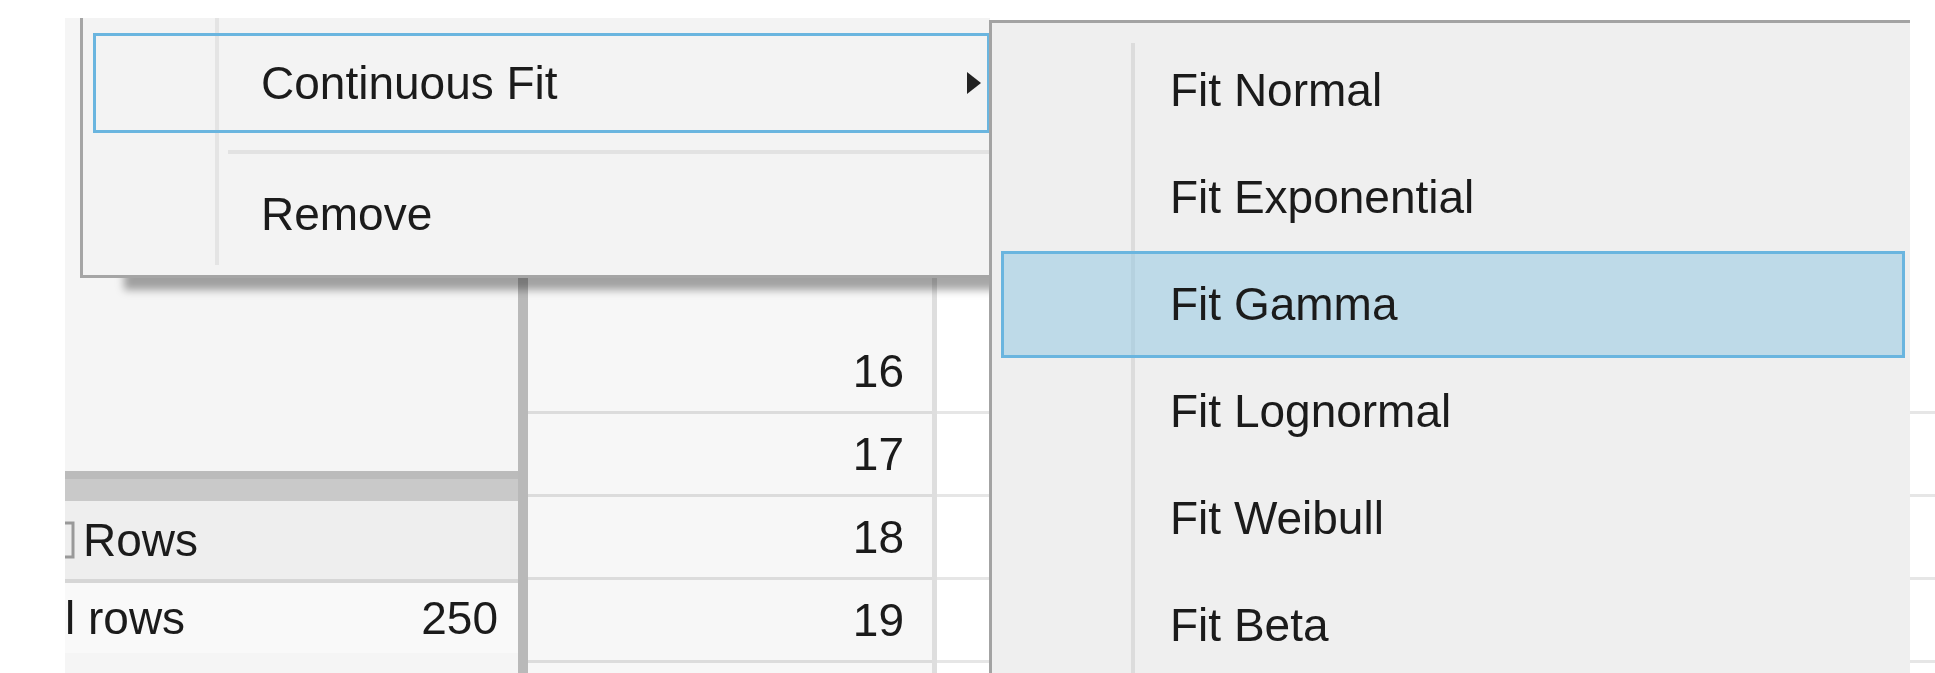 This screenshot has width=1935, height=673. I want to click on menu-item: Fit Weibull, so click(1453, 518).